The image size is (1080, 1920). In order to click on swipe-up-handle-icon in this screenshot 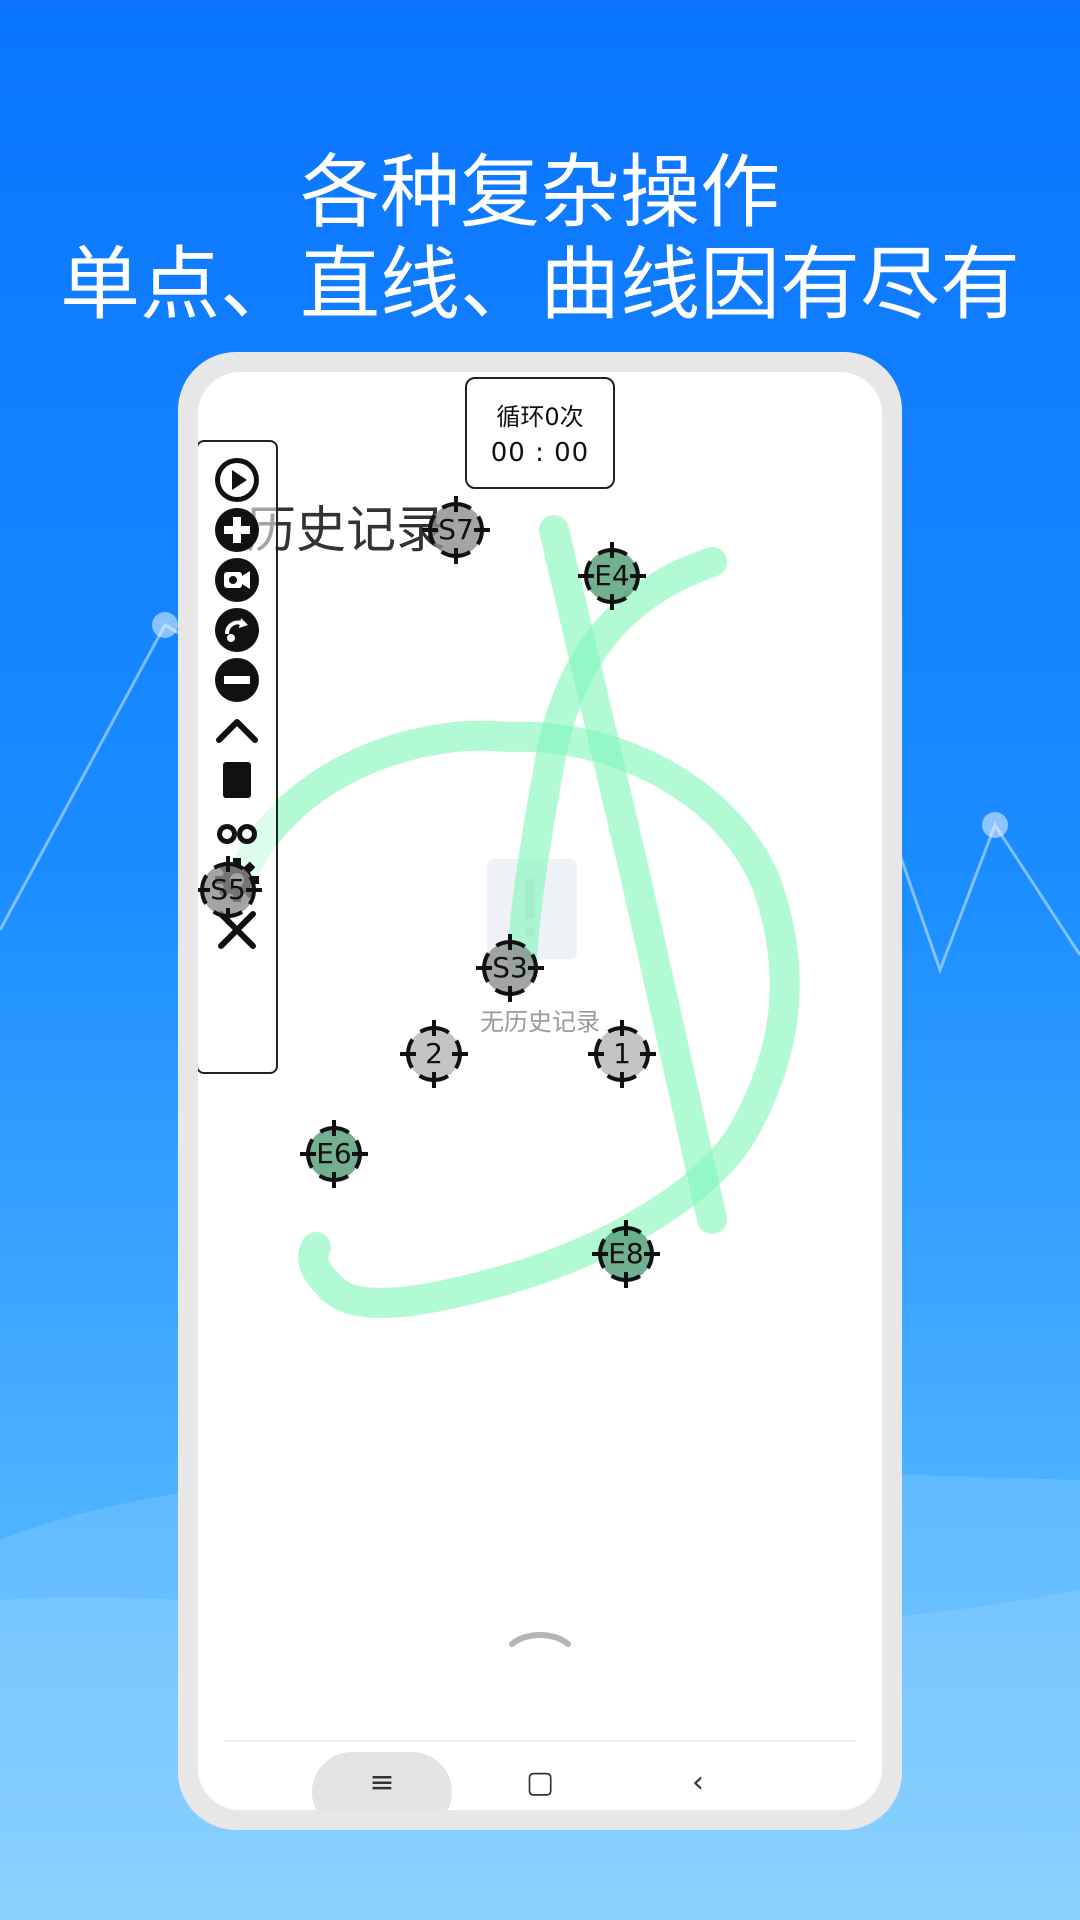, I will do `click(540, 1637)`.